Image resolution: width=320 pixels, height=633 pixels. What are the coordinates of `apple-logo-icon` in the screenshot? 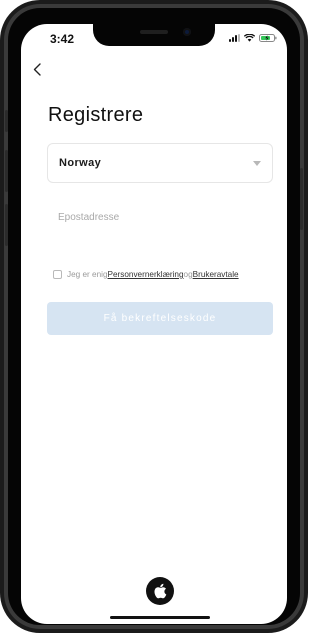 It's located at (160, 591).